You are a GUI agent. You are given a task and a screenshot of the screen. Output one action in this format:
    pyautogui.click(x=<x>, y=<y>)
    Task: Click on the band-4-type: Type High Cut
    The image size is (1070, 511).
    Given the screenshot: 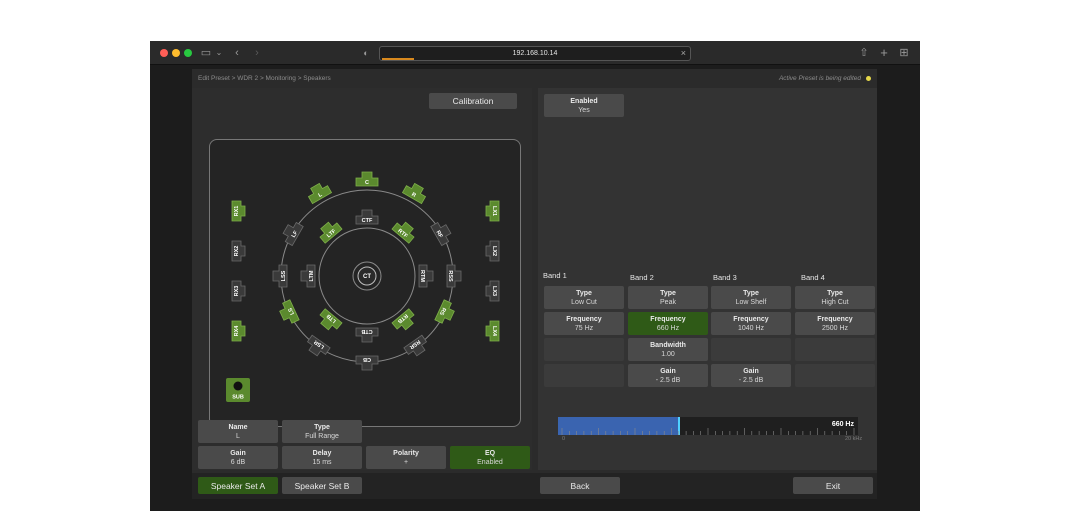 What is the action you would take?
    pyautogui.click(x=835, y=297)
    